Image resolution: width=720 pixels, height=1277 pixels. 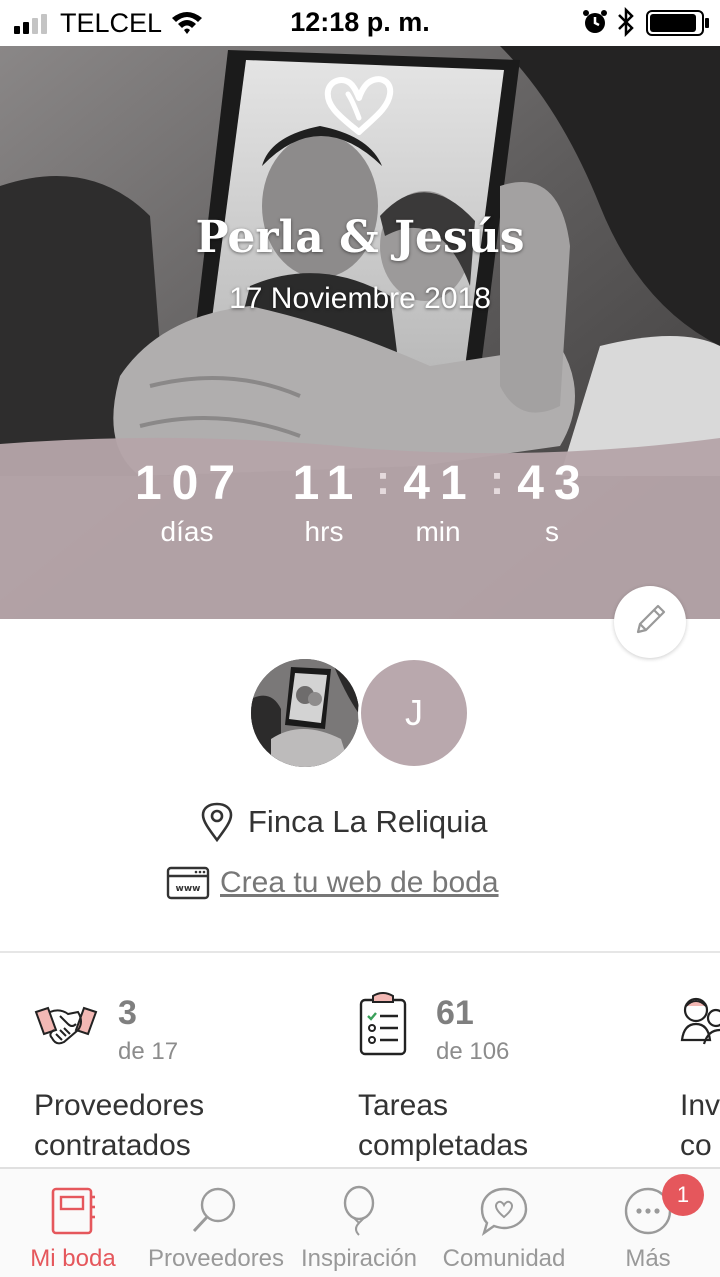 What do you see at coordinates (360, 952) in the screenshot?
I see `divider` at bounding box center [360, 952].